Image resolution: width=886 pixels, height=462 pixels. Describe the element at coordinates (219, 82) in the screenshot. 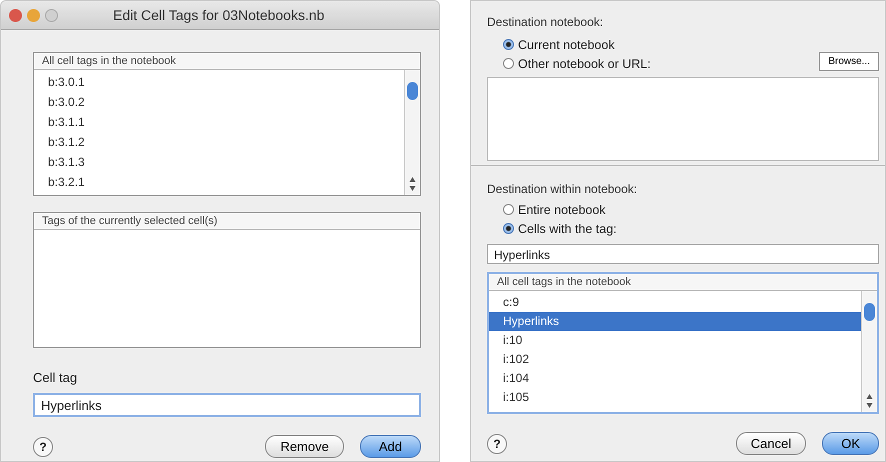

I see `tag-list-item: b:3.0.1` at that location.